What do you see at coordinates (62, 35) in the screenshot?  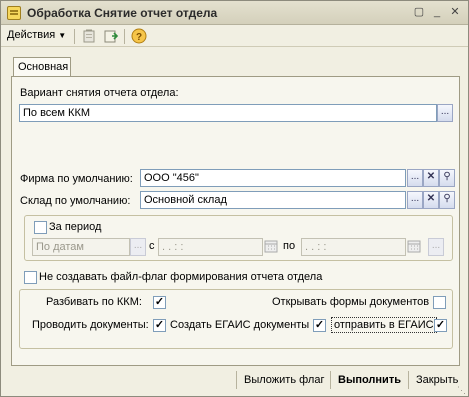 I see `chevron-down-icon: ▼` at bounding box center [62, 35].